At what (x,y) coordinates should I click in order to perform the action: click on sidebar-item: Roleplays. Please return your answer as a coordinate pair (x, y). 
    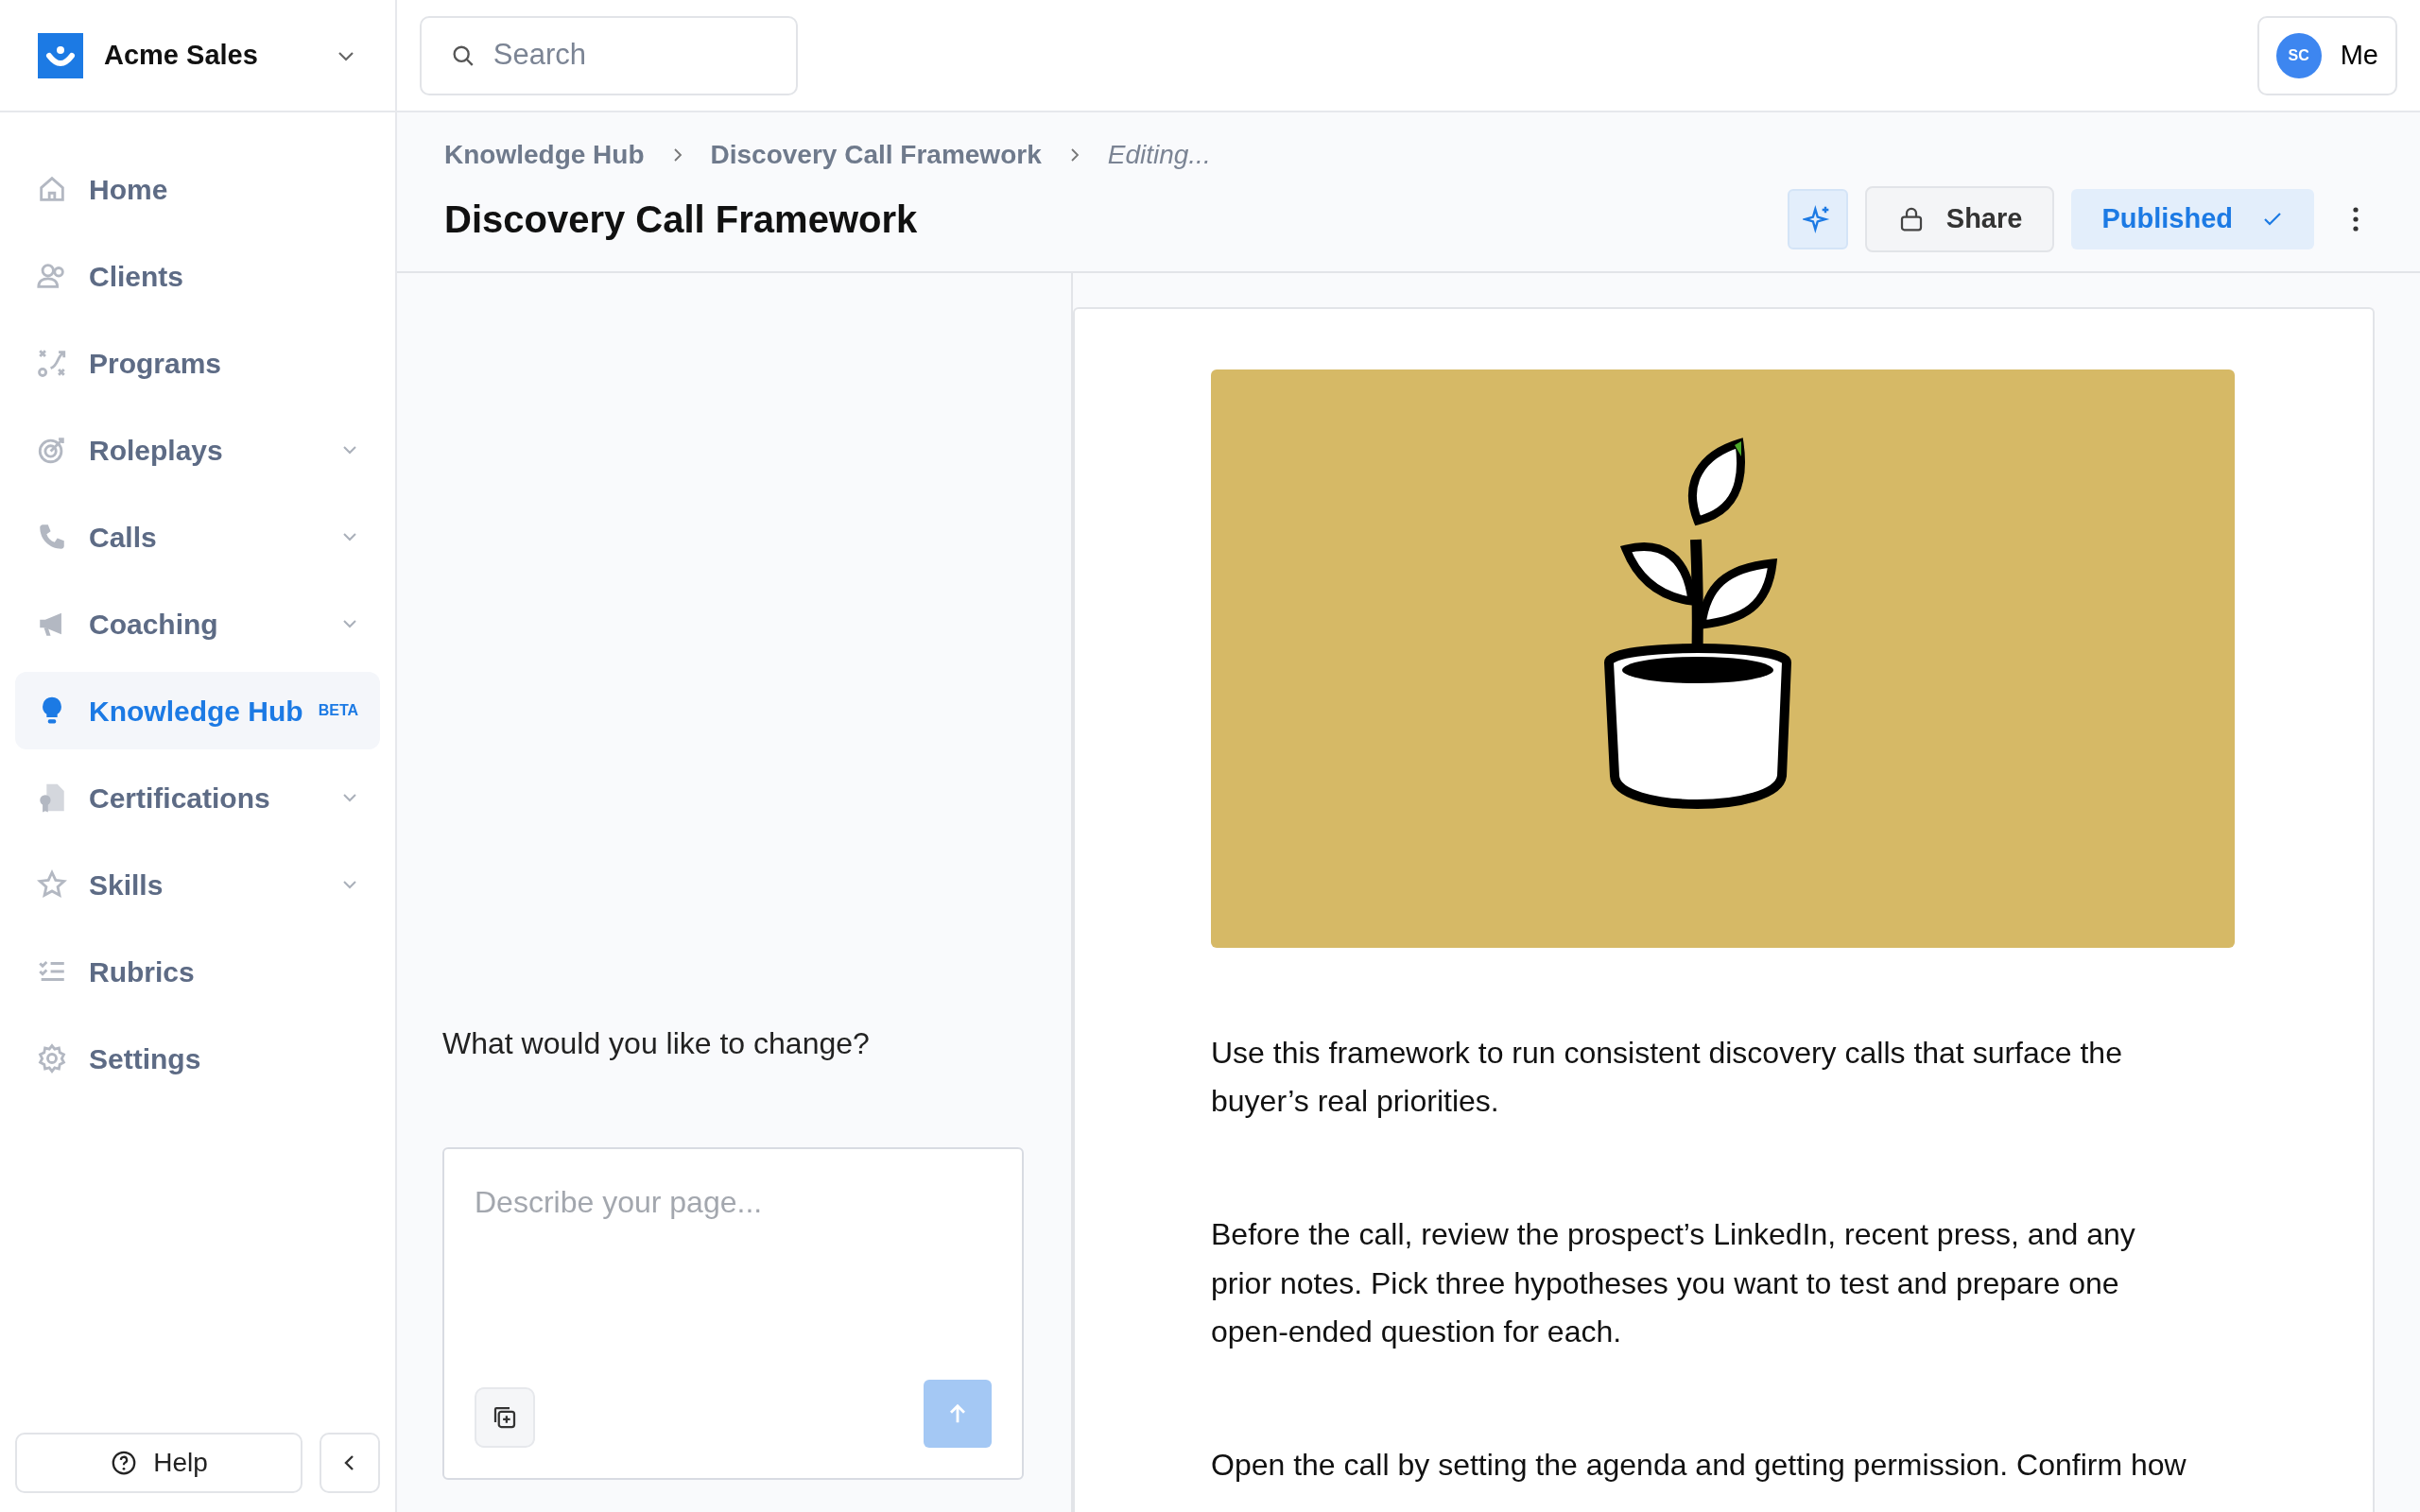
    Looking at the image, I should click on (197, 450).